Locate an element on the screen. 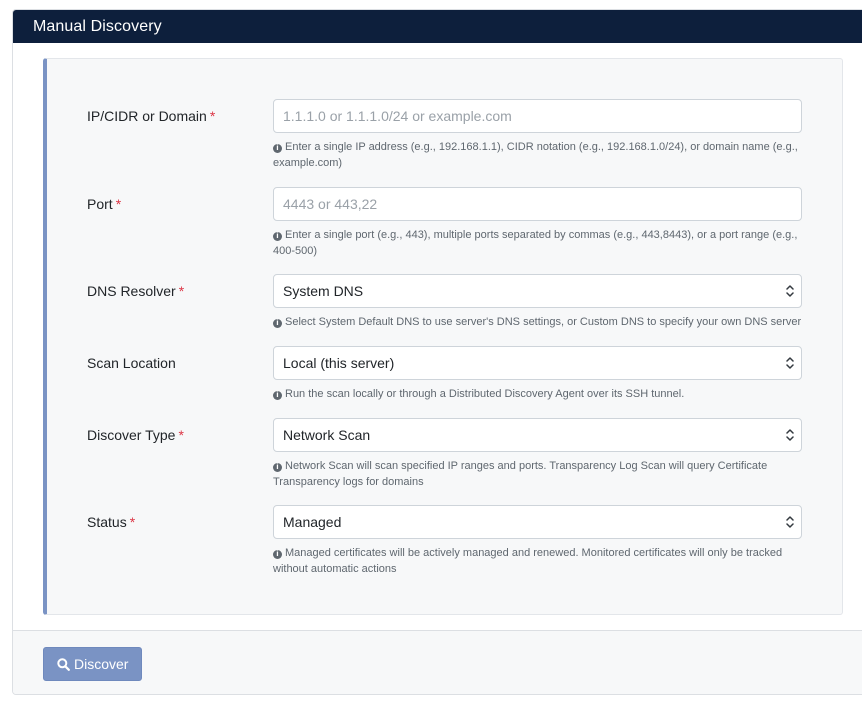 This screenshot has width=862, height=706. status-value: Managed is located at coordinates (312, 522).